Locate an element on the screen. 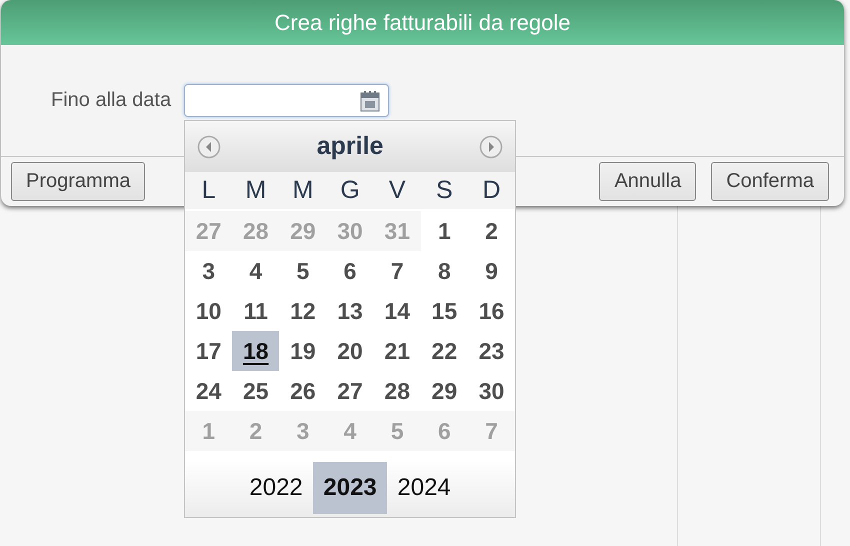  field-label: Fino alla data is located at coordinates (111, 100).